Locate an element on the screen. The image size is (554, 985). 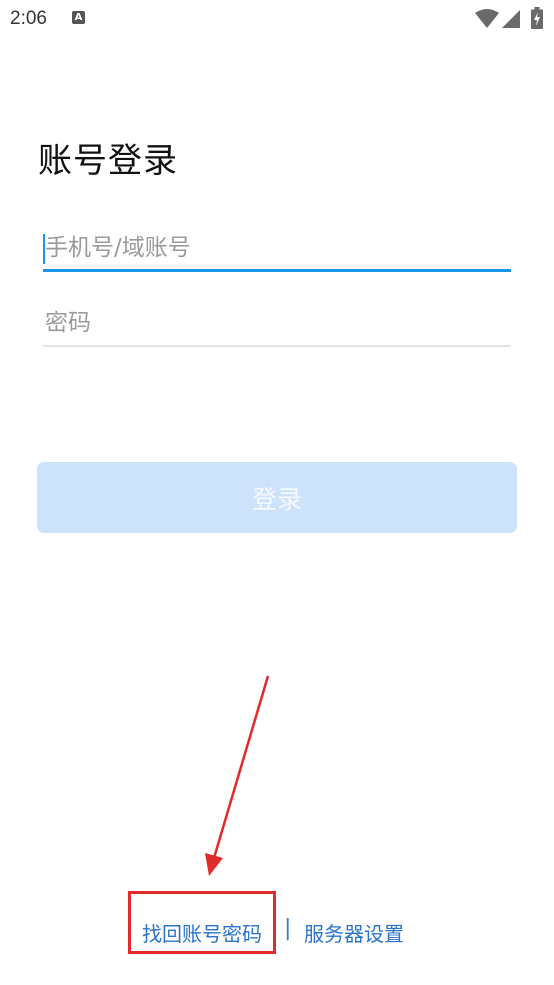
phone-account-input is located at coordinates (277, 248).